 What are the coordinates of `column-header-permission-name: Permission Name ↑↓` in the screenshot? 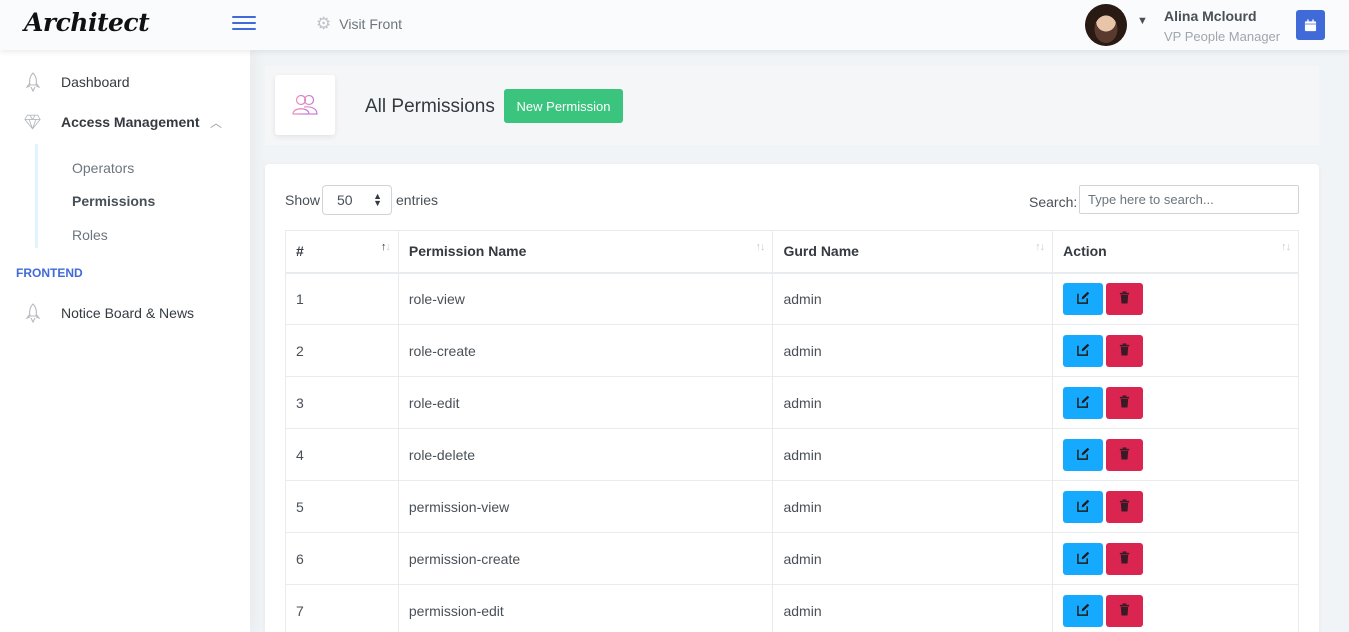 It's located at (585, 252).